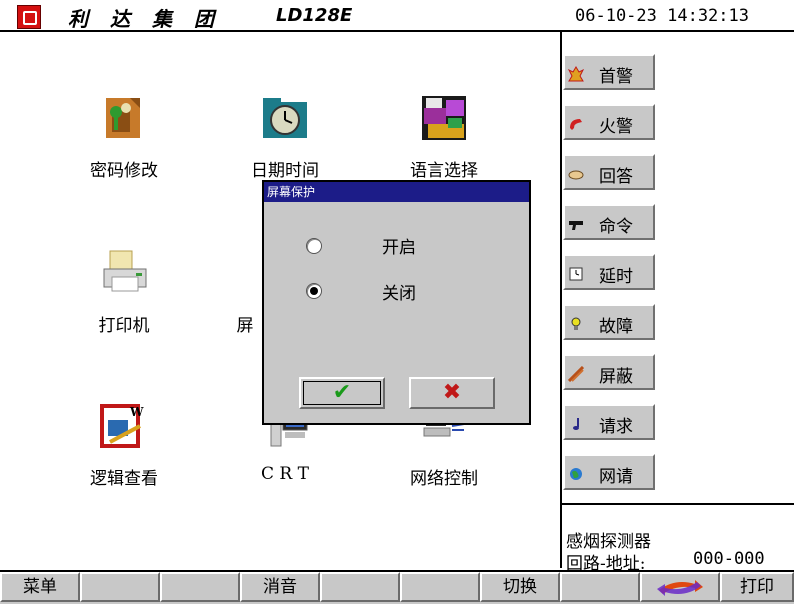  I want to click on close-icon: ✖, so click(452, 392).